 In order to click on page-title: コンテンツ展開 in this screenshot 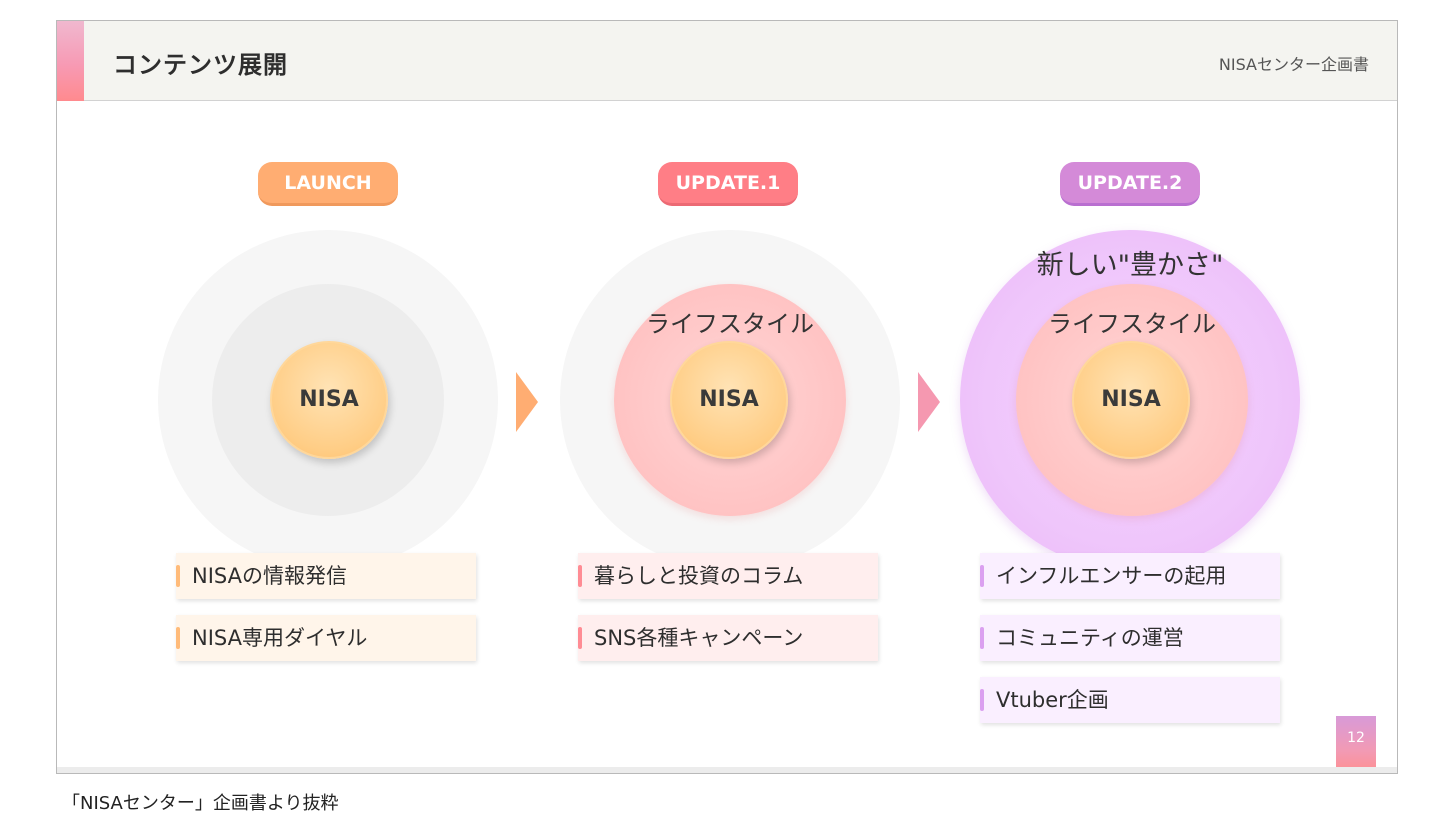, I will do `click(200, 65)`.